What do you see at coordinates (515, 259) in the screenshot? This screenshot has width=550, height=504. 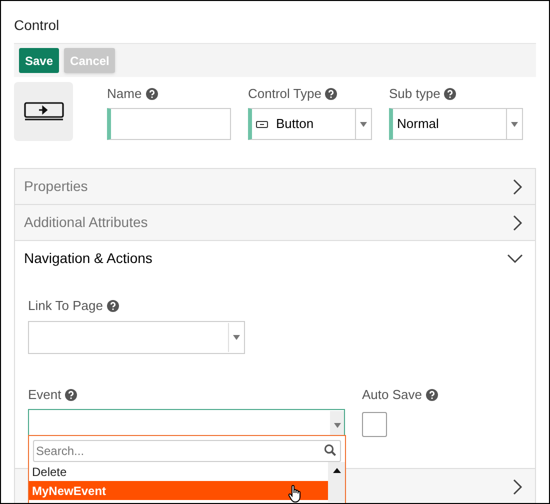 I see `chevron-down-icon` at bounding box center [515, 259].